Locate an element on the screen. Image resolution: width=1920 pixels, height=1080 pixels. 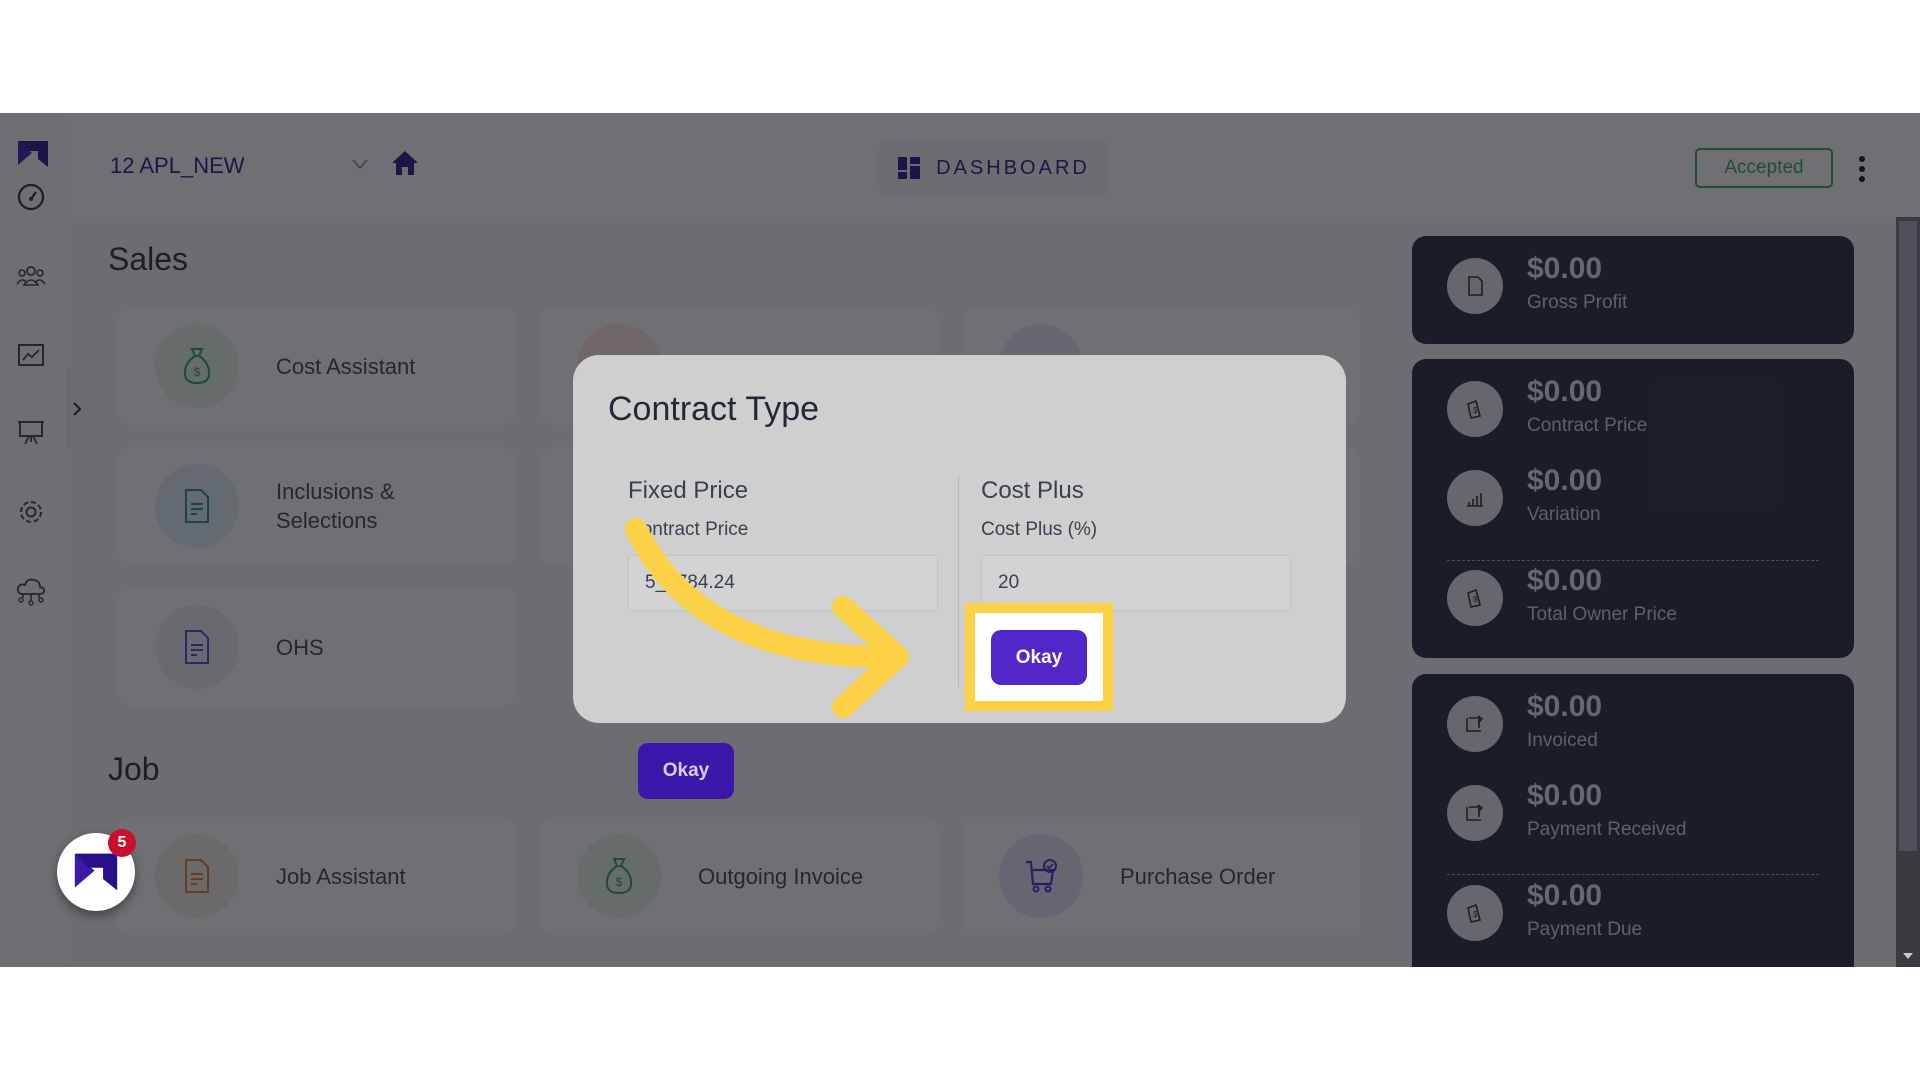
notification-badge: 5 is located at coordinates (122, 843).